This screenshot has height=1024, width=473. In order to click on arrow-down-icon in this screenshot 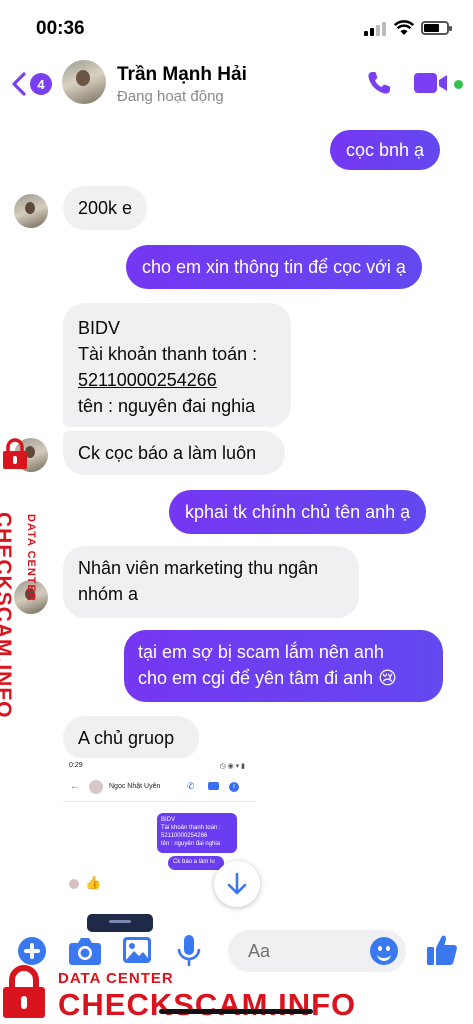, I will do `click(237, 883)`.